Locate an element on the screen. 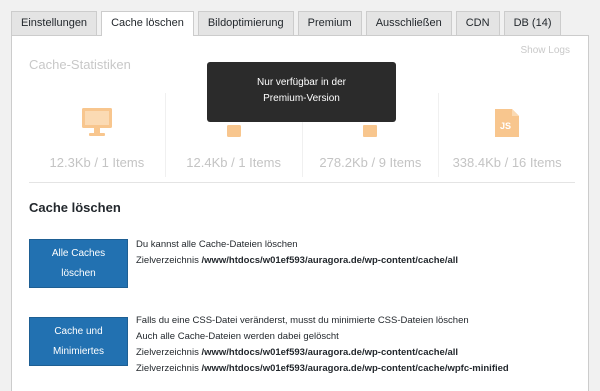  svg-text: JS is located at coordinates (505, 126).